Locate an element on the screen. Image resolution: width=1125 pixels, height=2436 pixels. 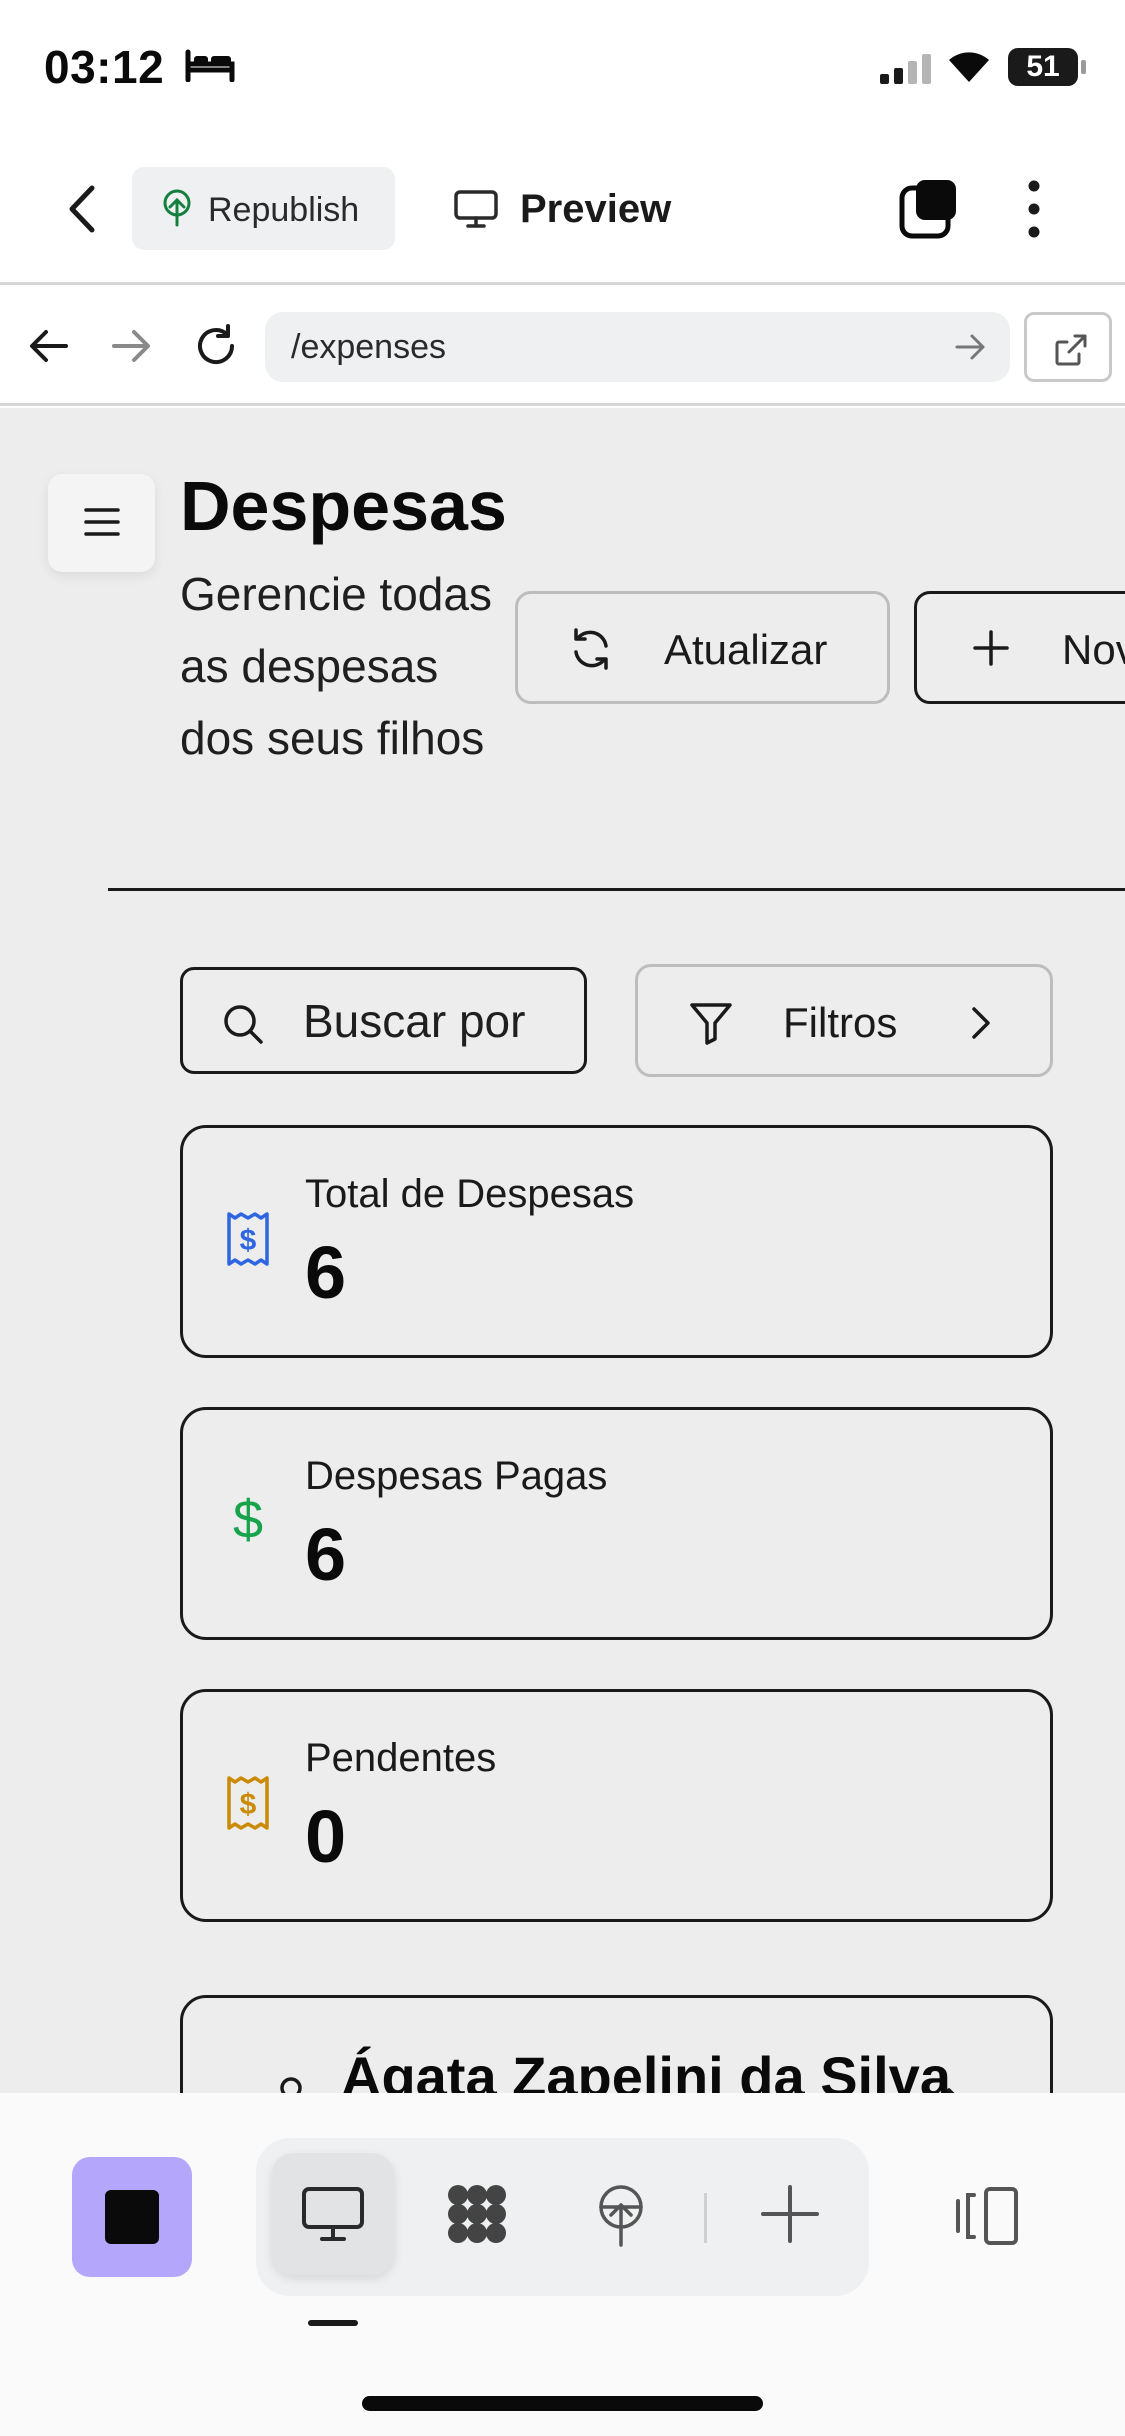
add-tool-button is located at coordinates (790, 2214).